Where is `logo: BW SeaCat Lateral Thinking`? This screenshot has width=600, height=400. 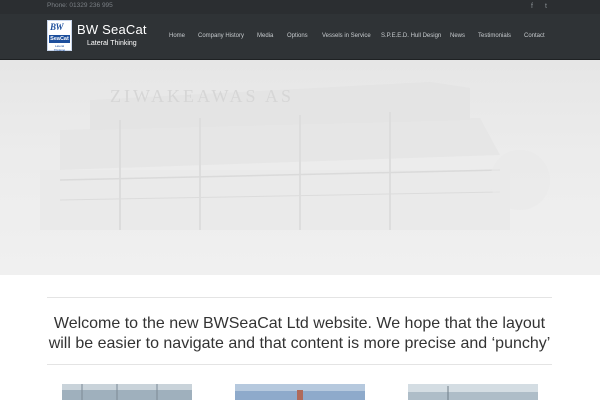
logo: BW SeaCat Lateral Thinking is located at coordinates (59, 36).